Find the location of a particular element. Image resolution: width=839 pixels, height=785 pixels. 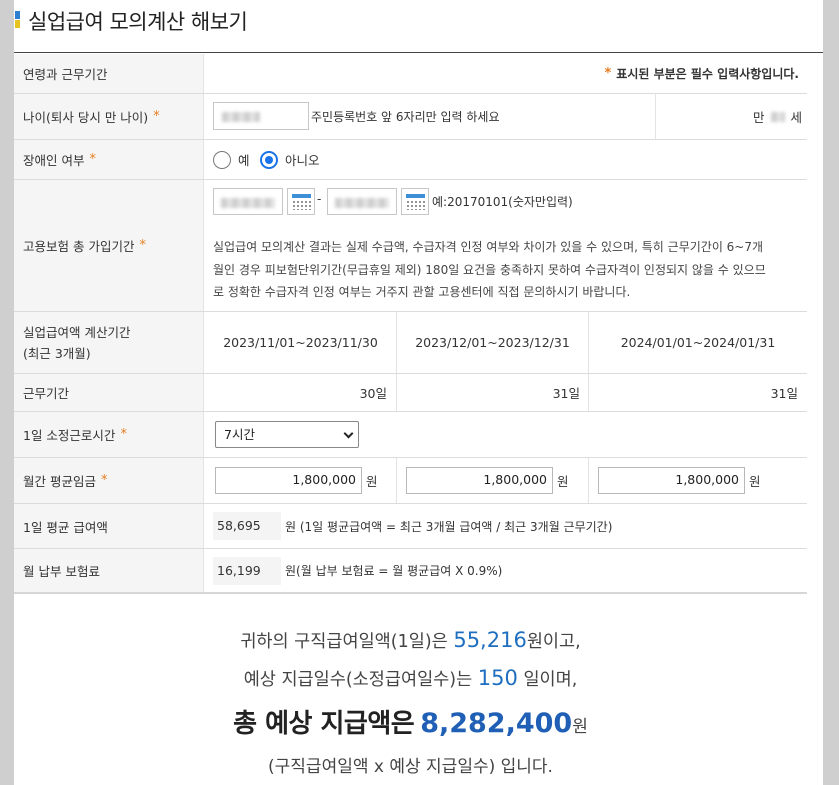

premium-note: 원(월 납부 보험료 = 월 평균급여 X 0.9%) is located at coordinates (394, 571).